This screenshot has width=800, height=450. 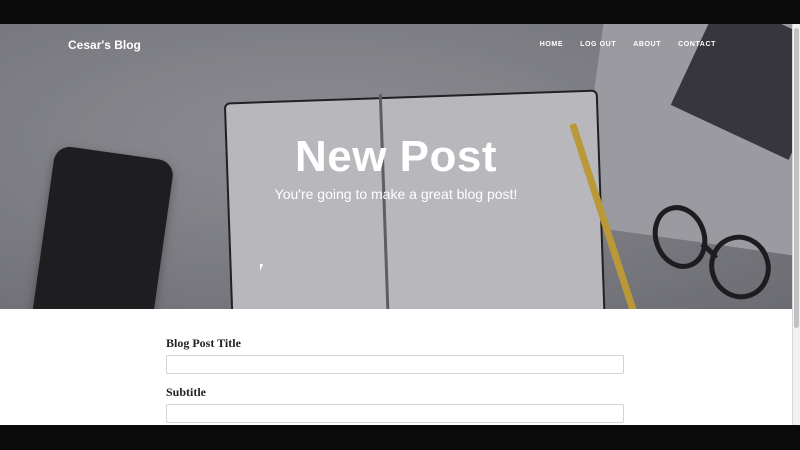 What do you see at coordinates (796, 178) in the screenshot?
I see `scrollbar-thumb` at bounding box center [796, 178].